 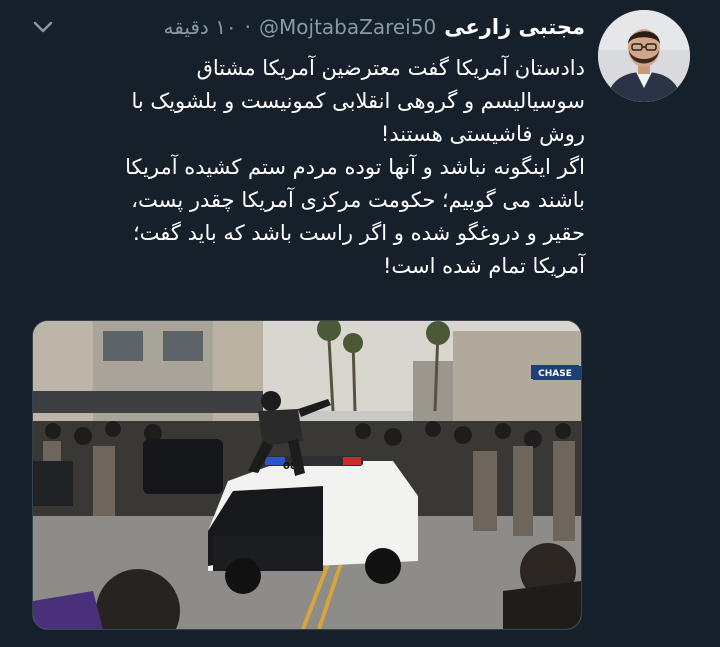 I want to click on tweet-text-line: روش فاشیستی هستند!, so click(x=482, y=134).